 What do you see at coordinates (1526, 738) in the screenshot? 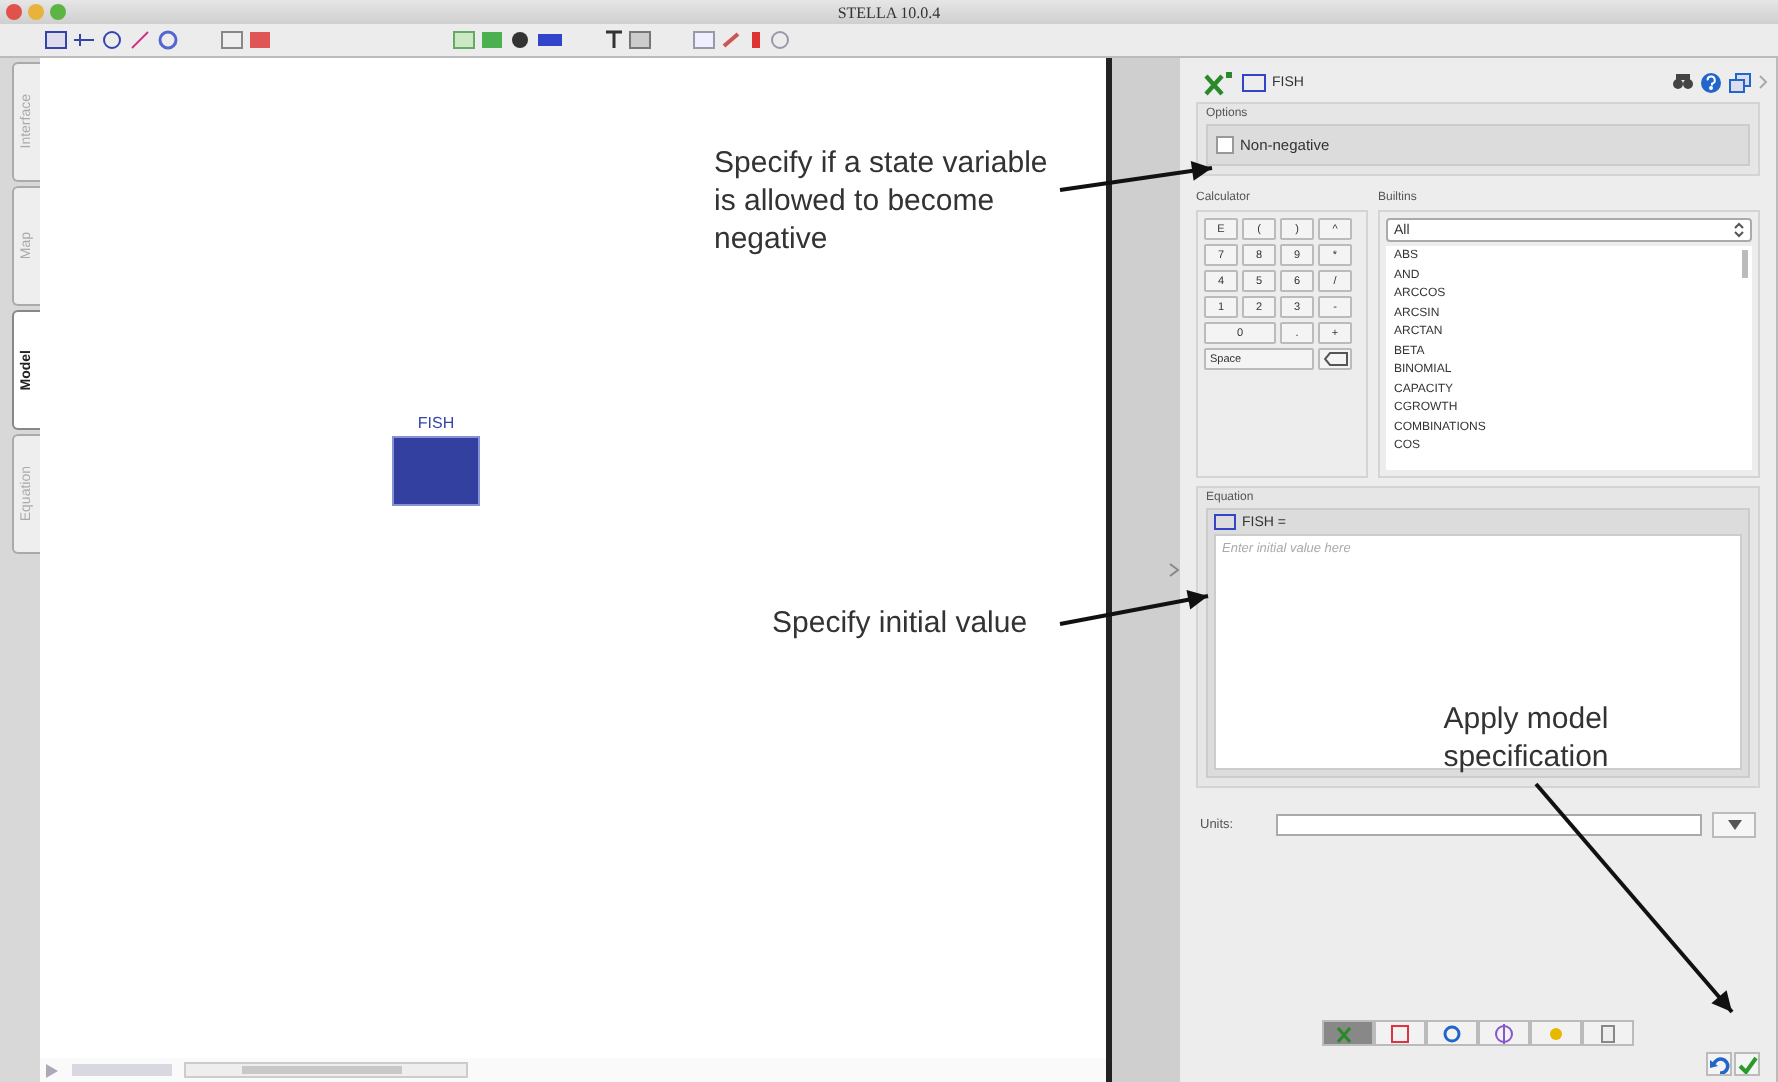
I see `annotation-text: Apply model specification` at bounding box center [1526, 738].